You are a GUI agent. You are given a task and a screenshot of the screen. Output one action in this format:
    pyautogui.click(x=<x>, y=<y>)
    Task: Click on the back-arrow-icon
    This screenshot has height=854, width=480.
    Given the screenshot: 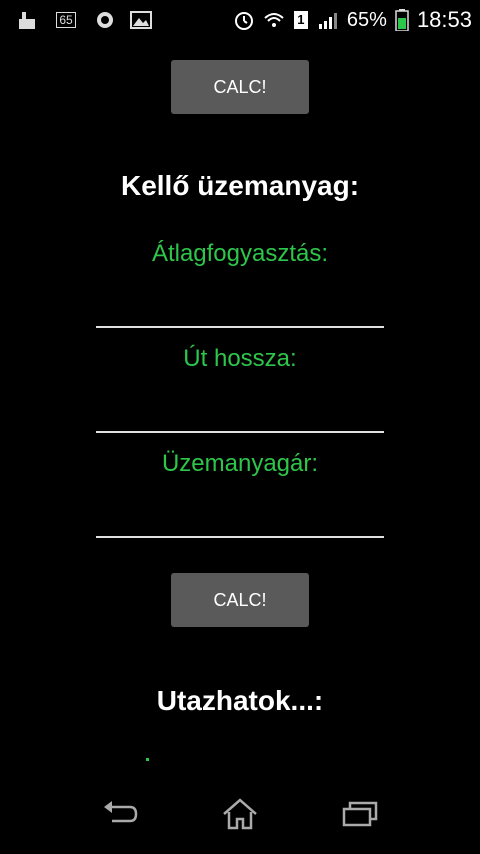 What is the action you would take?
    pyautogui.click(x=121, y=812)
    